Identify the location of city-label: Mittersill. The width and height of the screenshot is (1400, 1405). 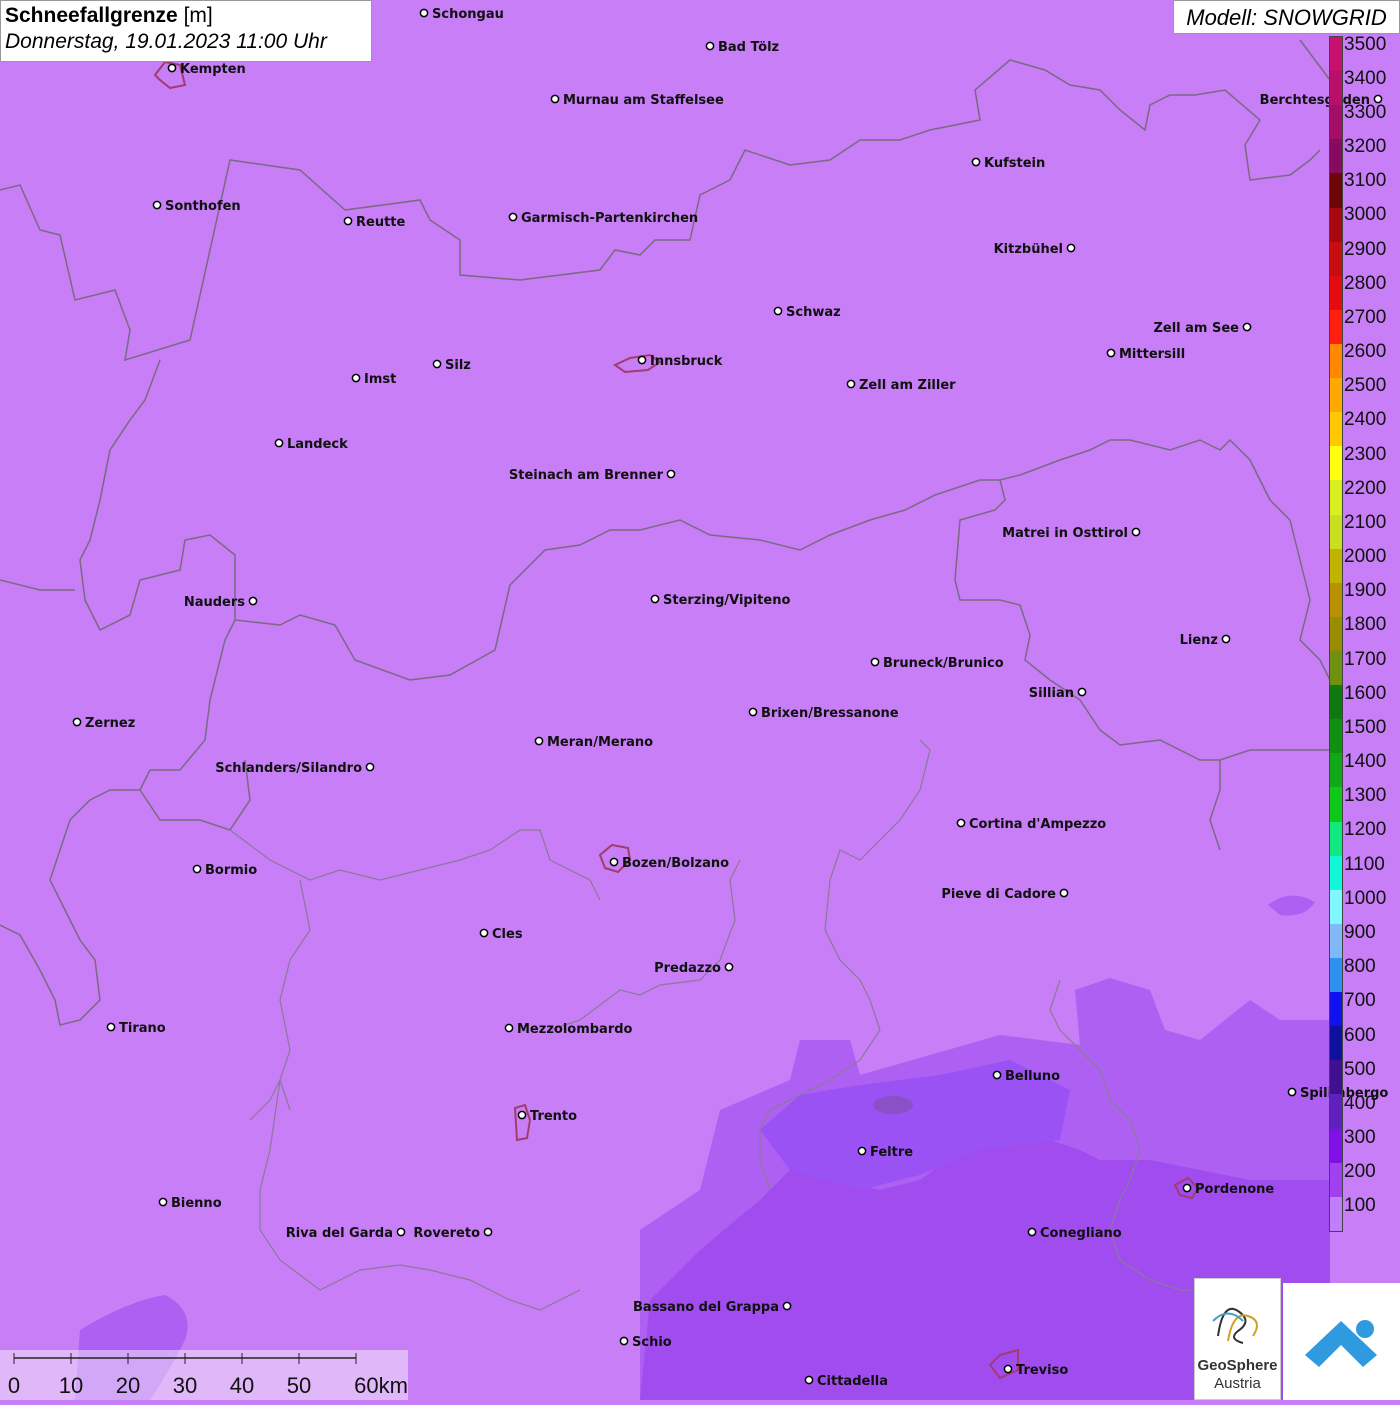
(1152, 354).